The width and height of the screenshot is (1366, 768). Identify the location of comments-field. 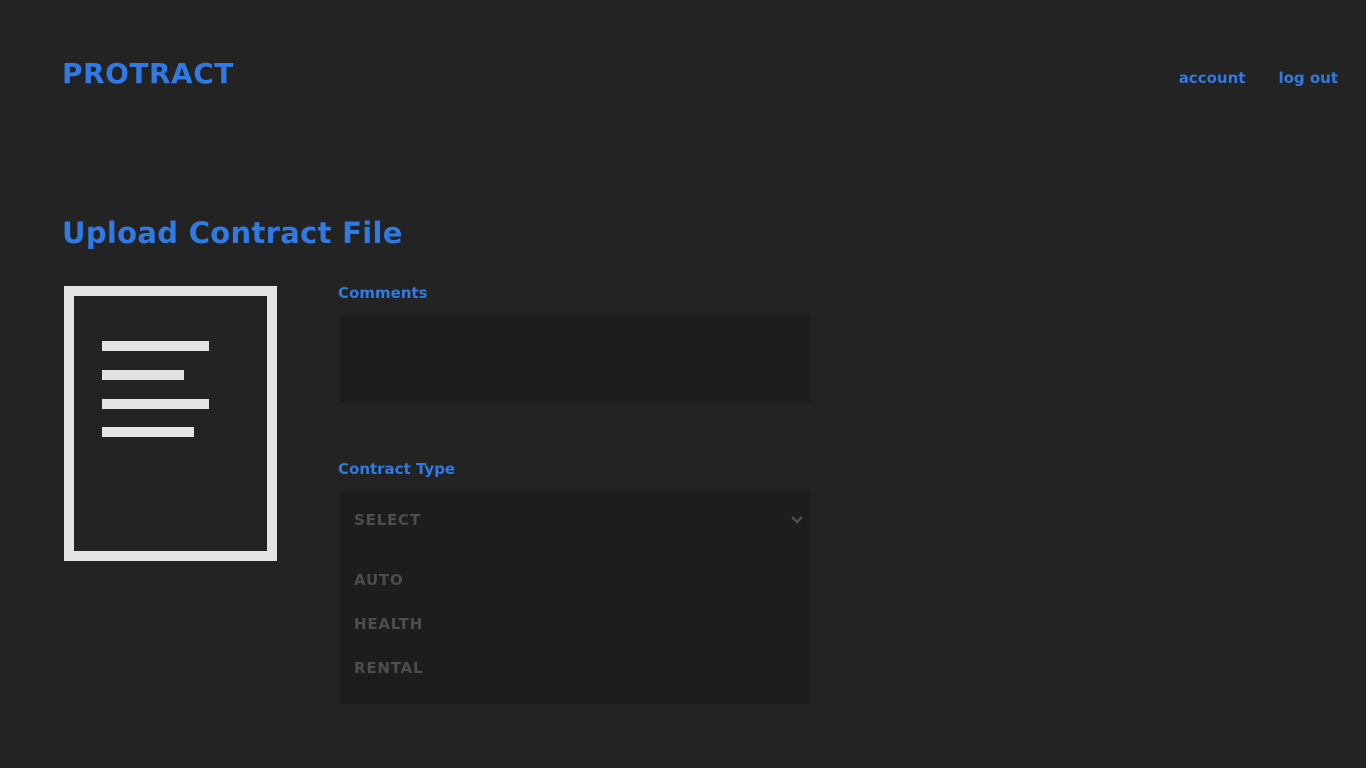
(575, 359).